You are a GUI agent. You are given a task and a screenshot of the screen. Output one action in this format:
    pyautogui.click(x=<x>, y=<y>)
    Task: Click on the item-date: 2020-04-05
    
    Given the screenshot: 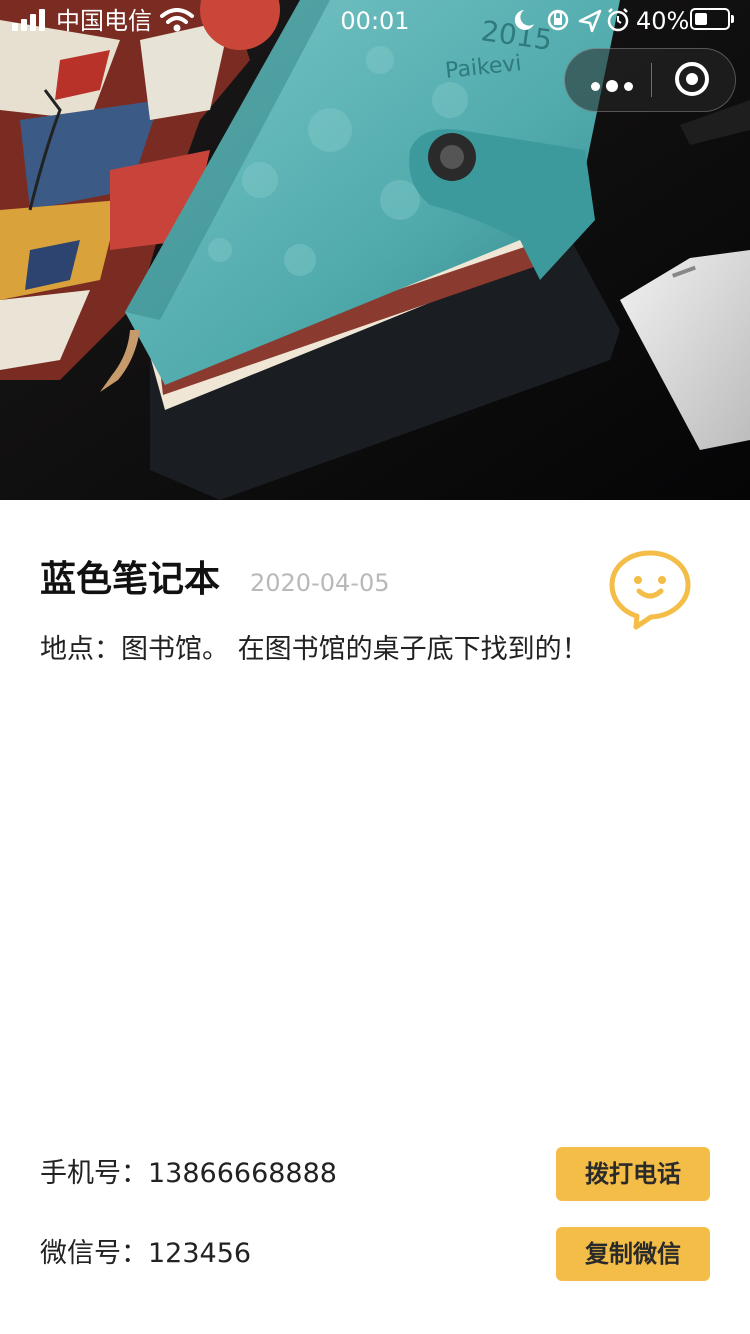 What is the action you would take?
    pyautogui.click(x=320, y=583)
    